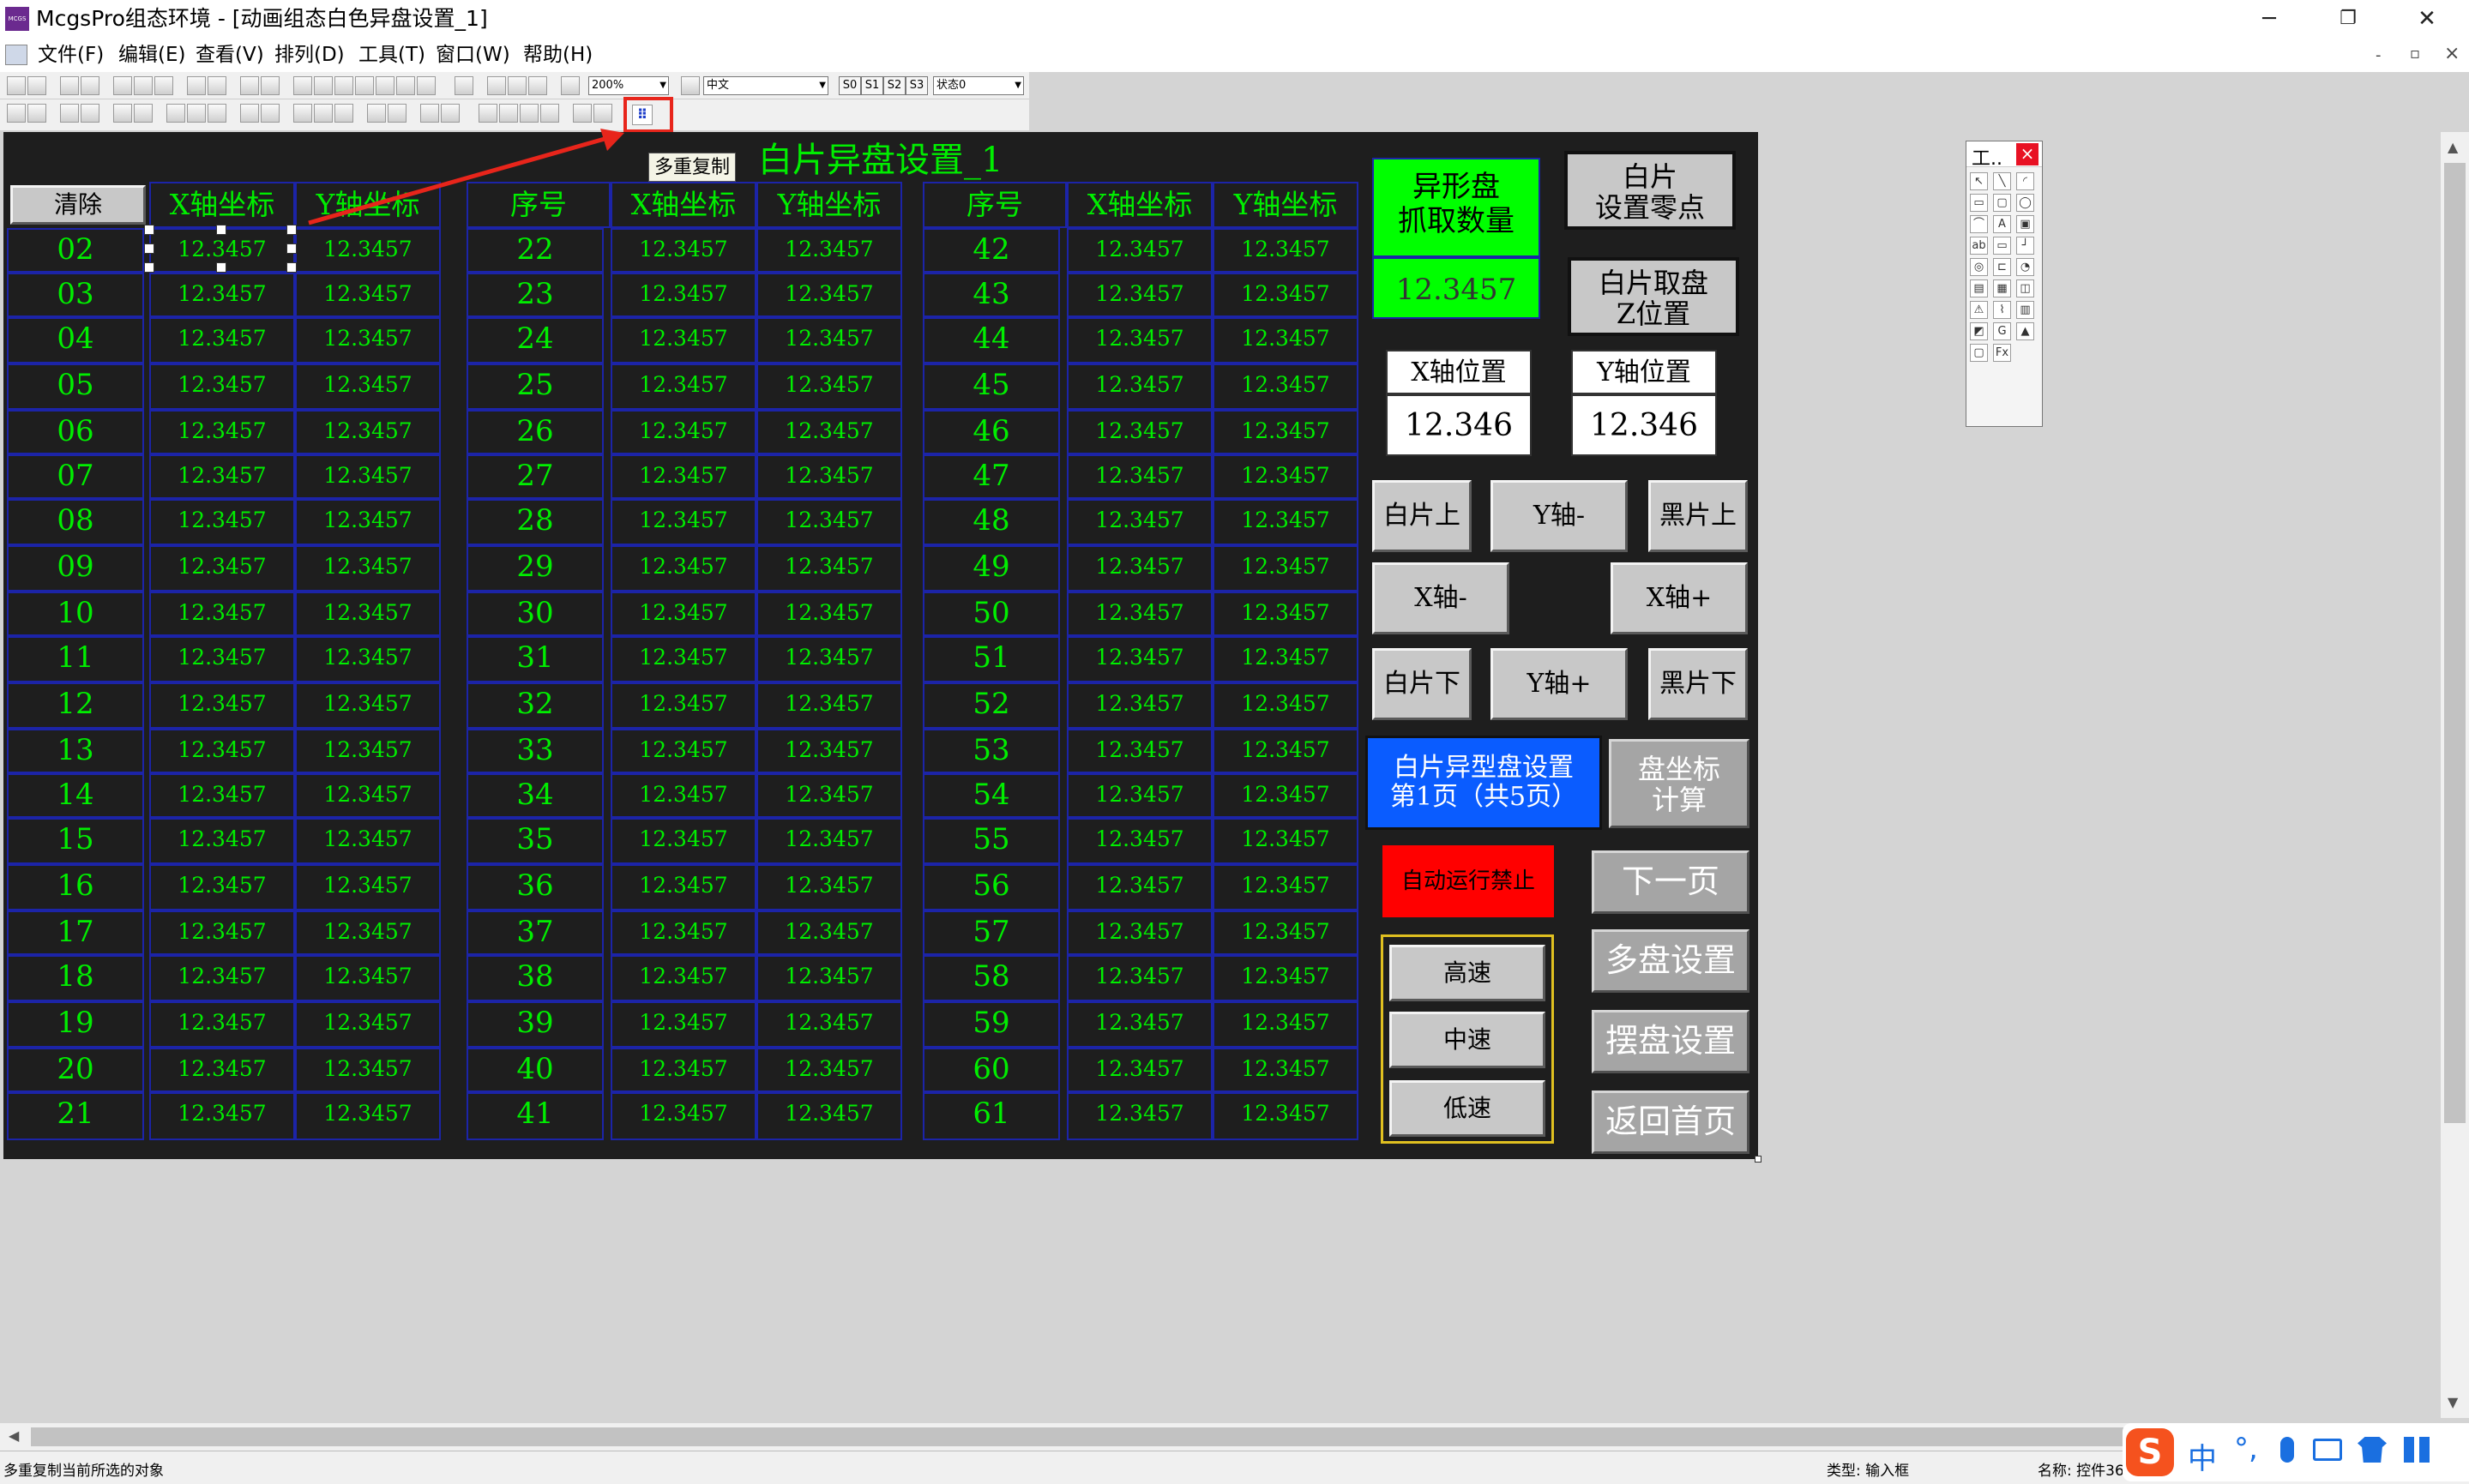  I want to click on tool-table-icon: ▦, so click(2002, 288).